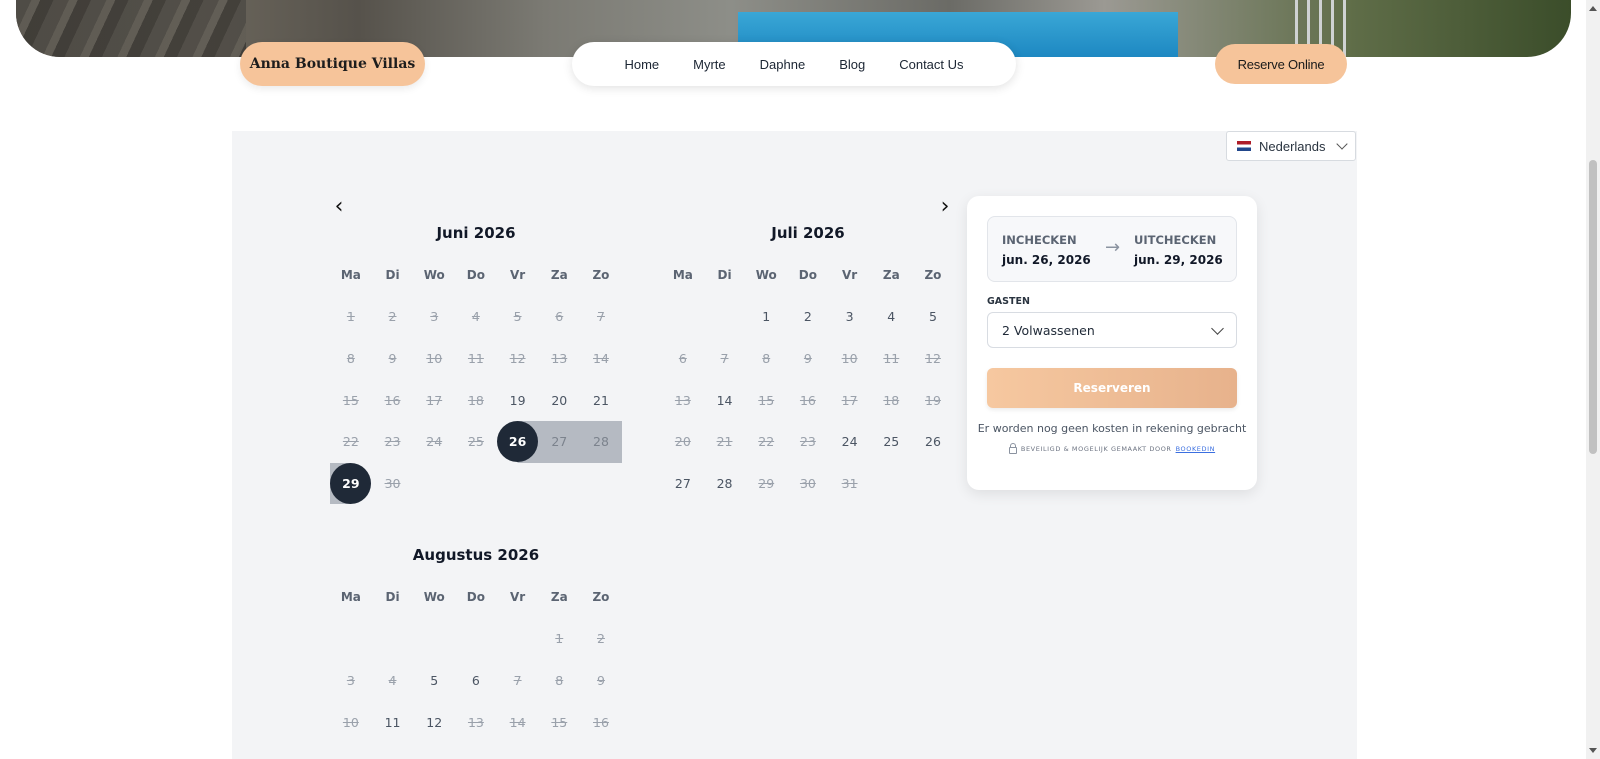 The image size is (1600, 759). Describe the element at coordinates (1341, 144) in the screenshot. I see `chevron-down-icon` at that location.